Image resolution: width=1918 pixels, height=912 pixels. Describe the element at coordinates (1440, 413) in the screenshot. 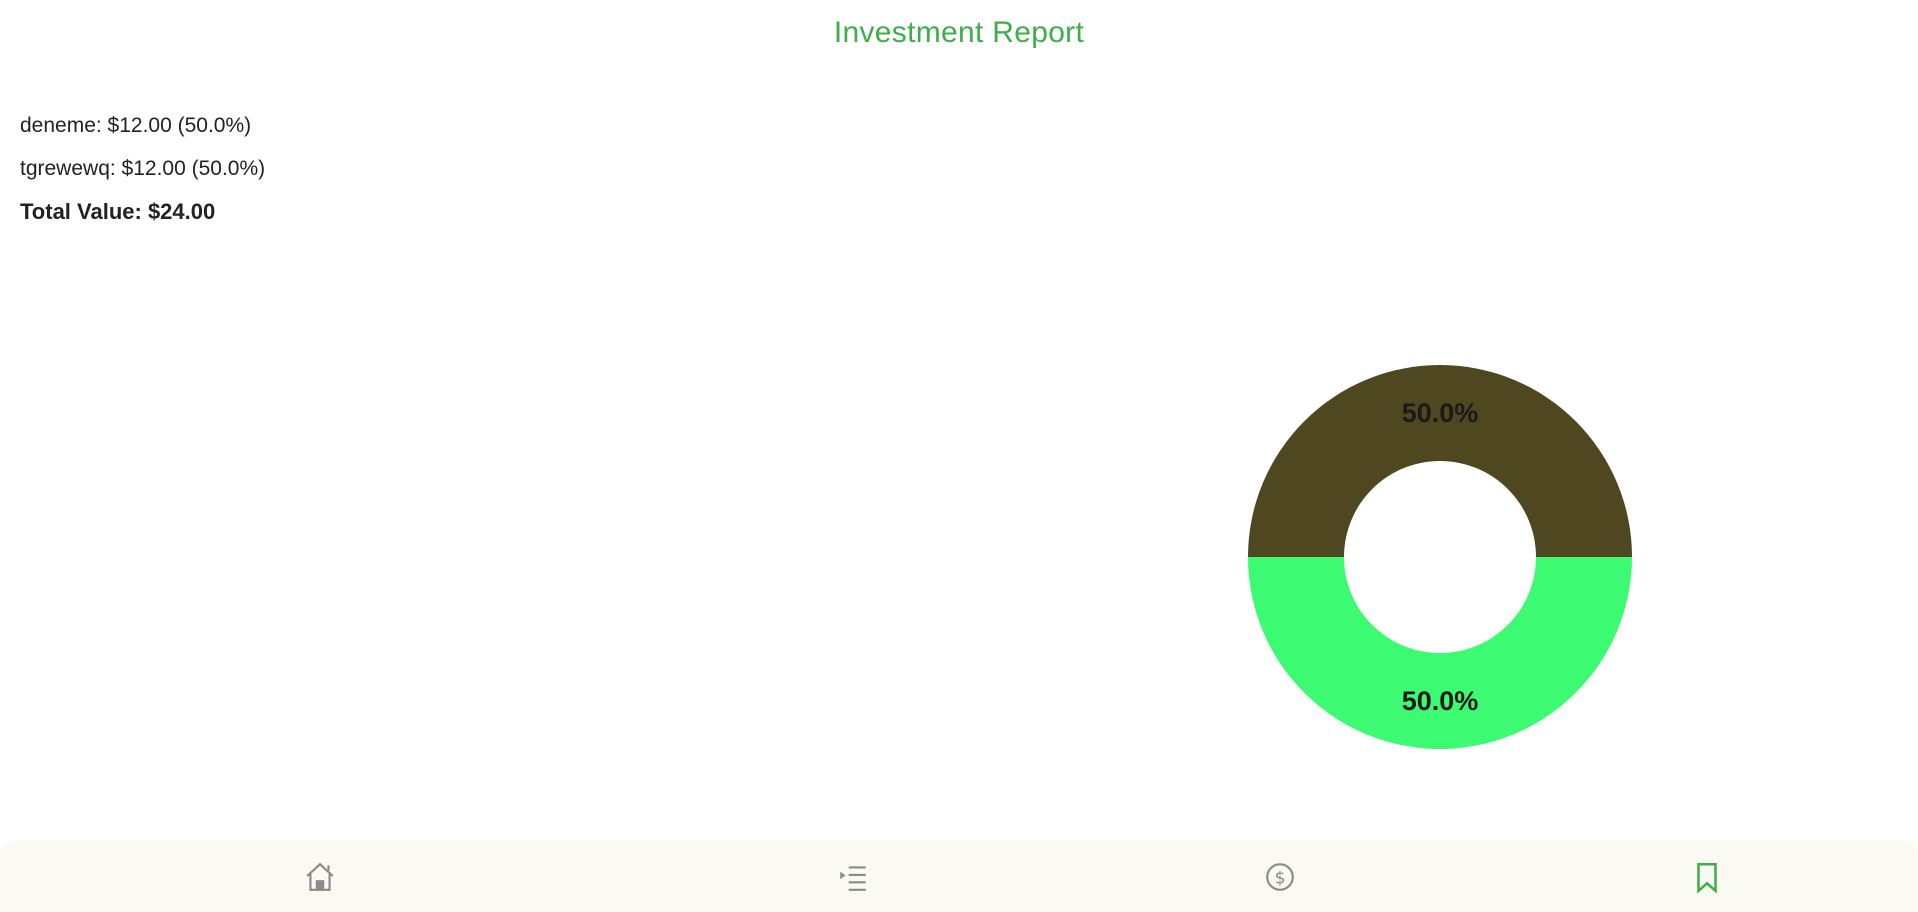

I see `donut-label-deneme: 50.0%` at that location.